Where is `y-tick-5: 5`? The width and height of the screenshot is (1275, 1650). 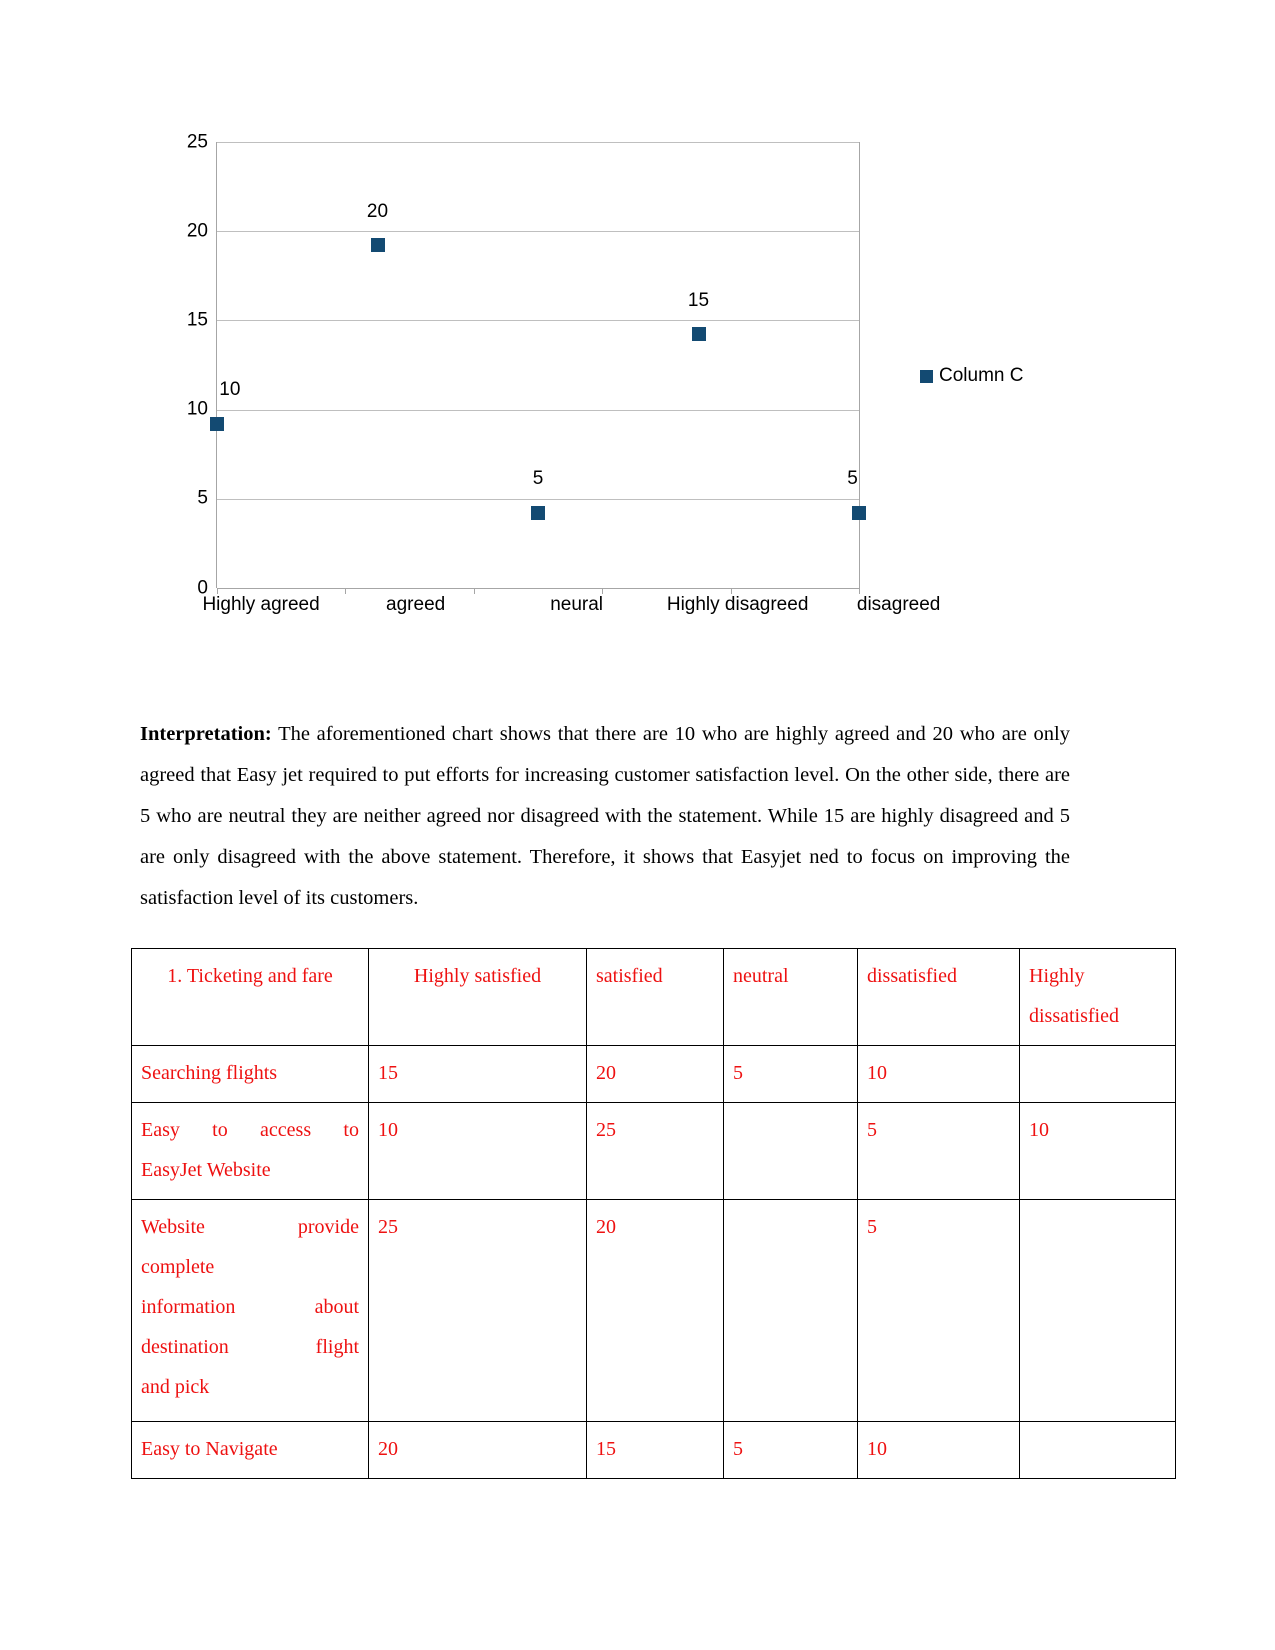
y-tick-5: 5 is located at coordinates (202, 498).